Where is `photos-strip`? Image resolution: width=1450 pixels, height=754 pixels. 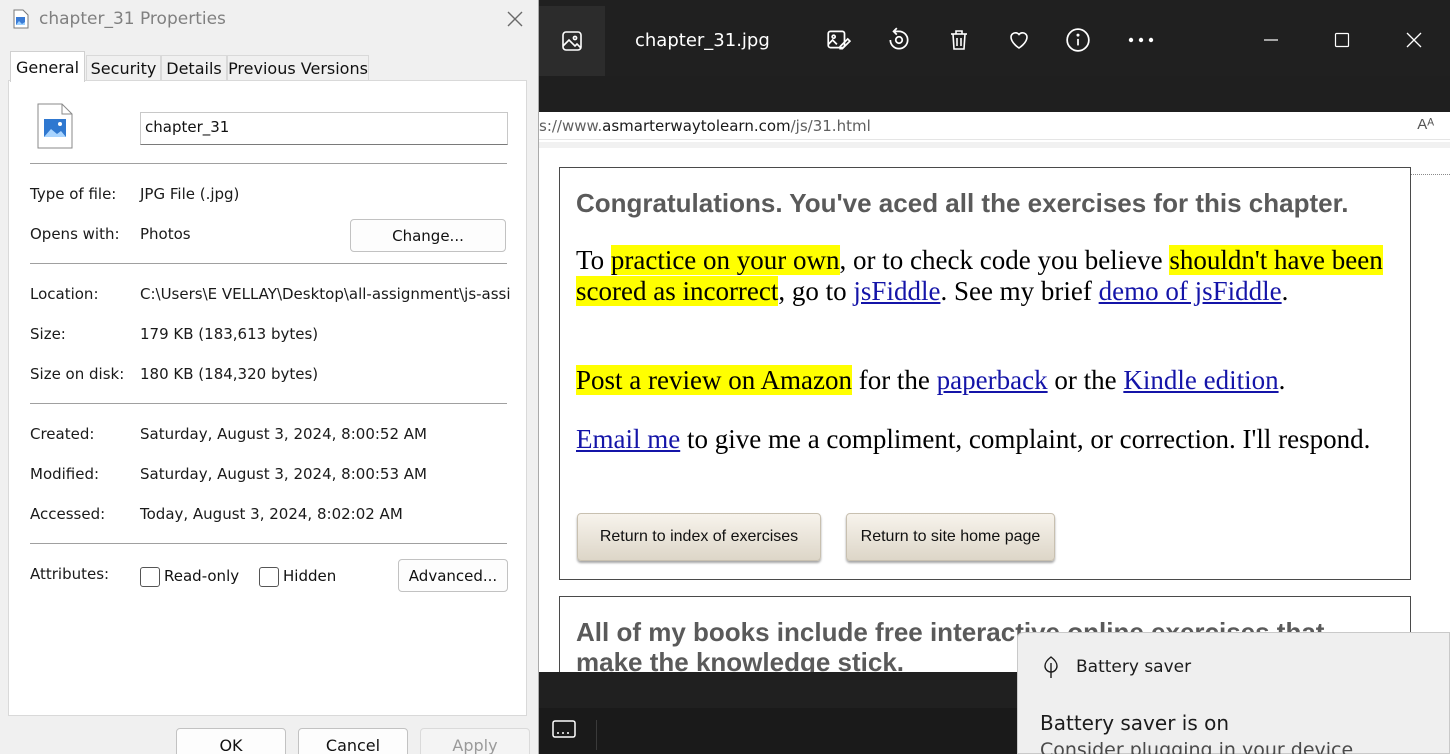 photos-strip is located at coordinates (994, 94).